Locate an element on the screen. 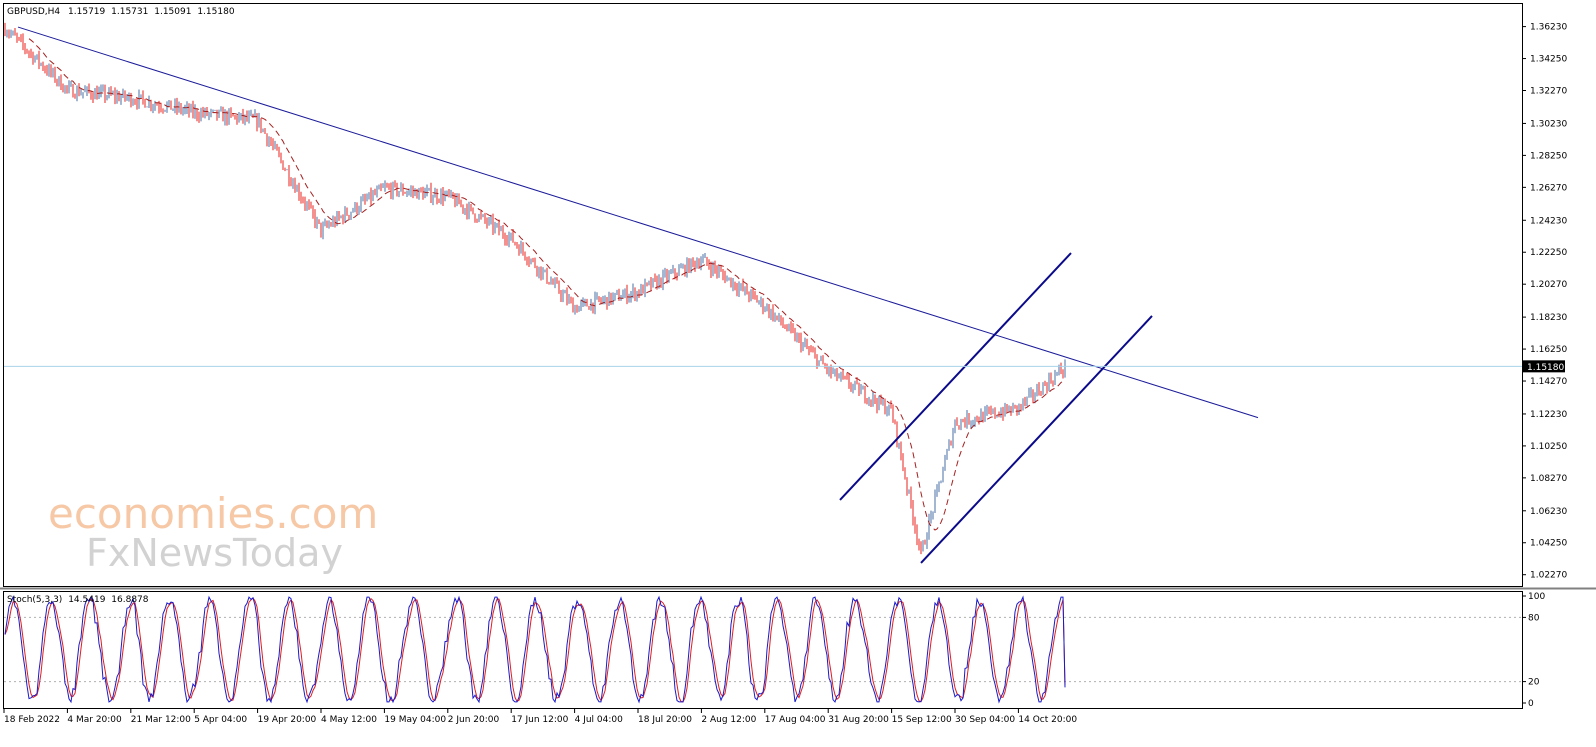 This screenshot has width=1596, height=747. stoch-tick-label: 80 is located at coordinates (1534, 618).